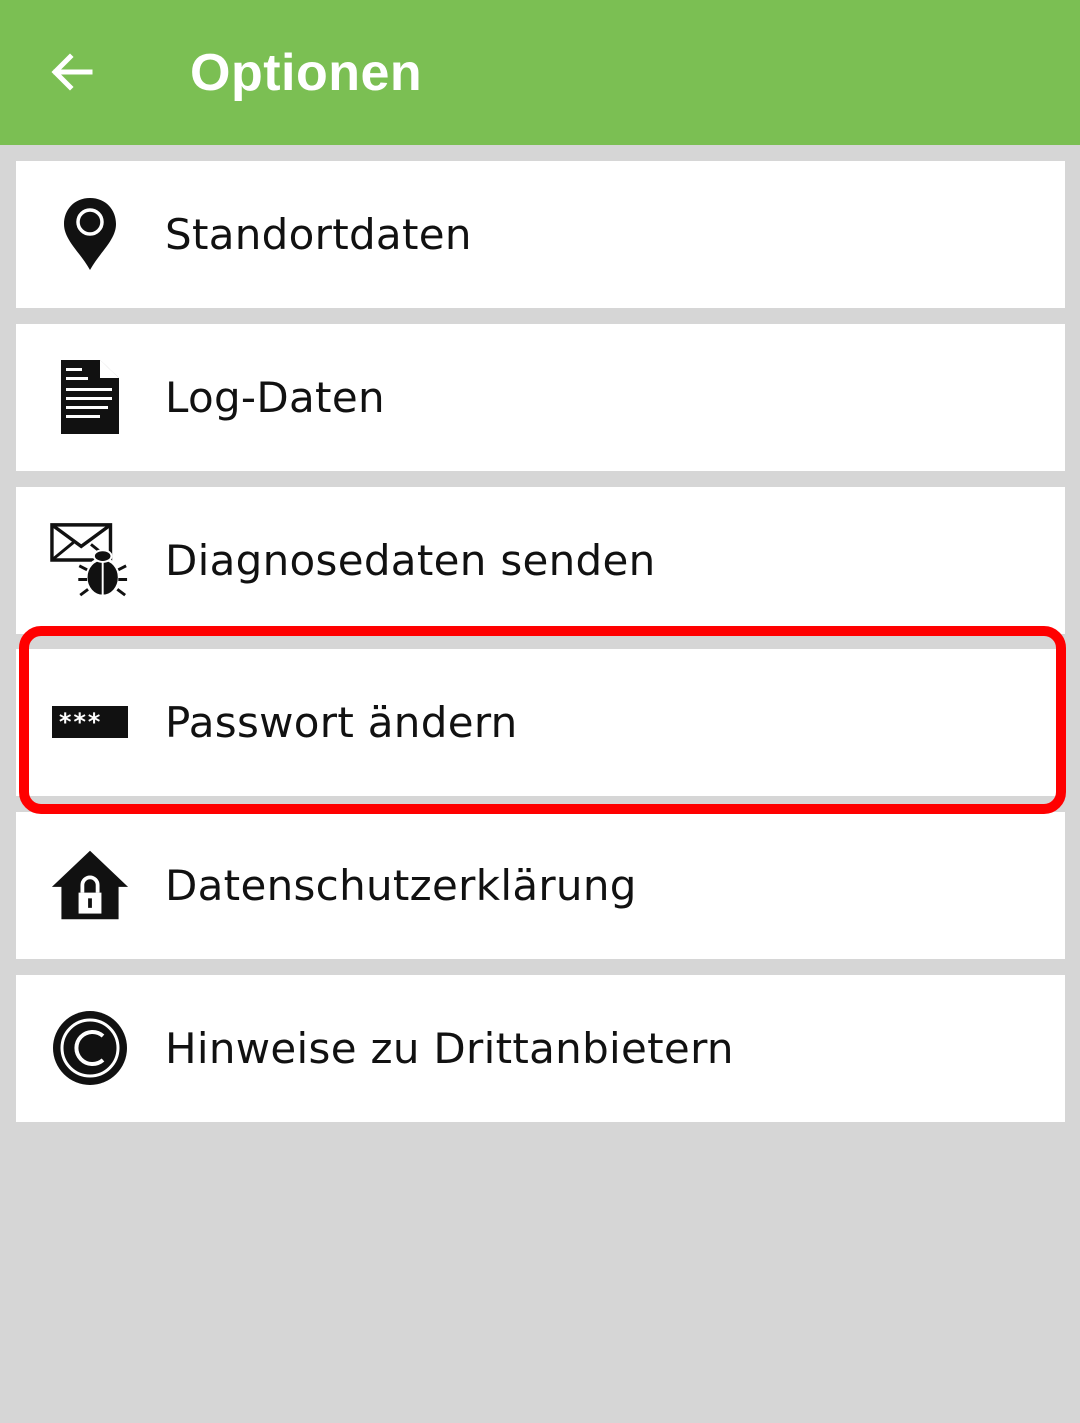 The height and width of the screenshot is (1423, 1080). Describe the element at coordinates (401, 885) in the screenshot. I see `menu-item-label: Datenschutzerklärung` at that location.